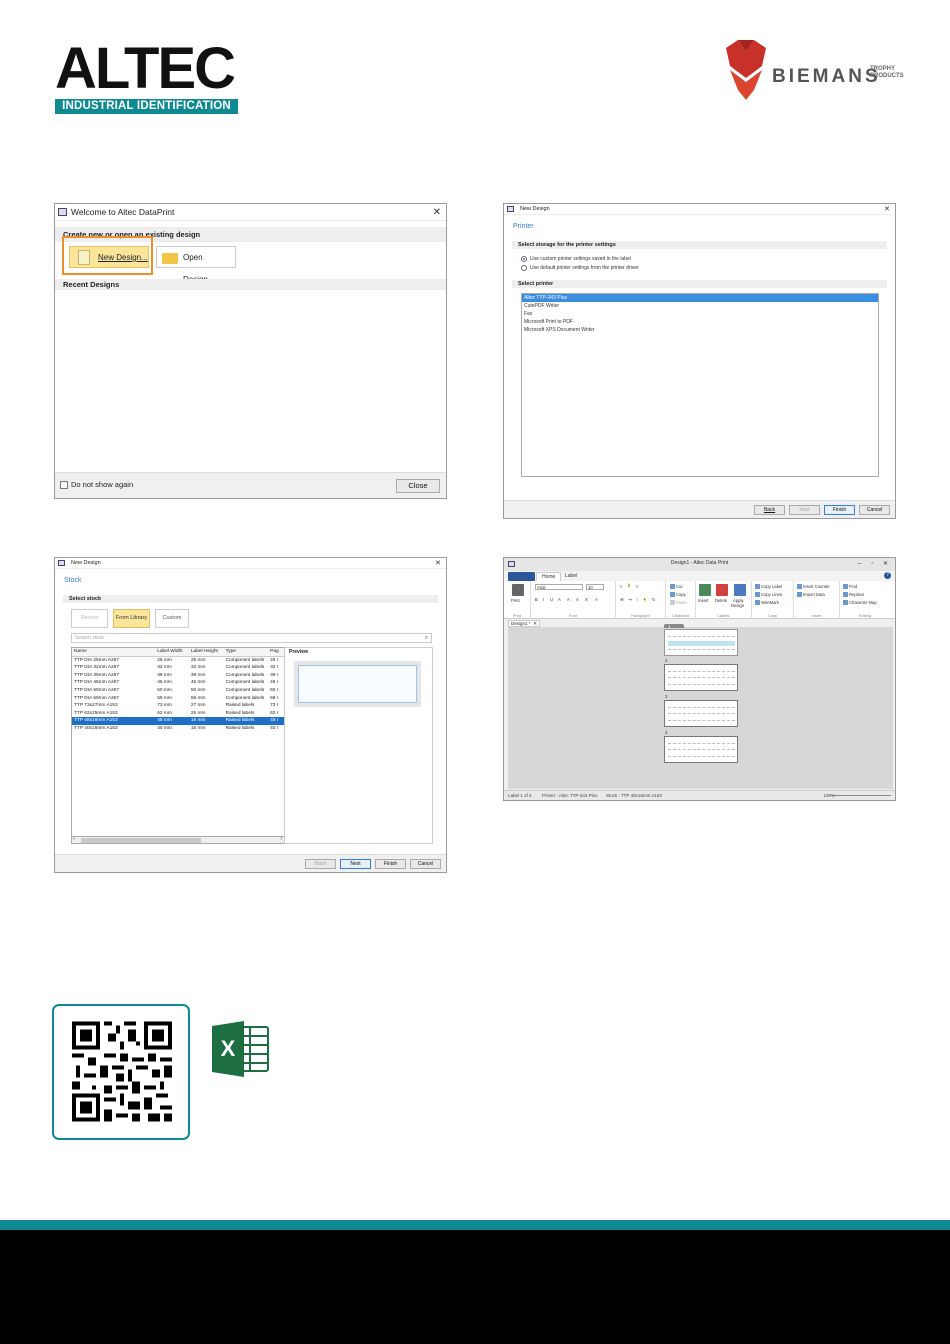 This screenshot has width=950, height=1344. What do you see at coordinates (518, 590) in the screenshot?
I see `printer-icon` at bounding box center [518, 590].